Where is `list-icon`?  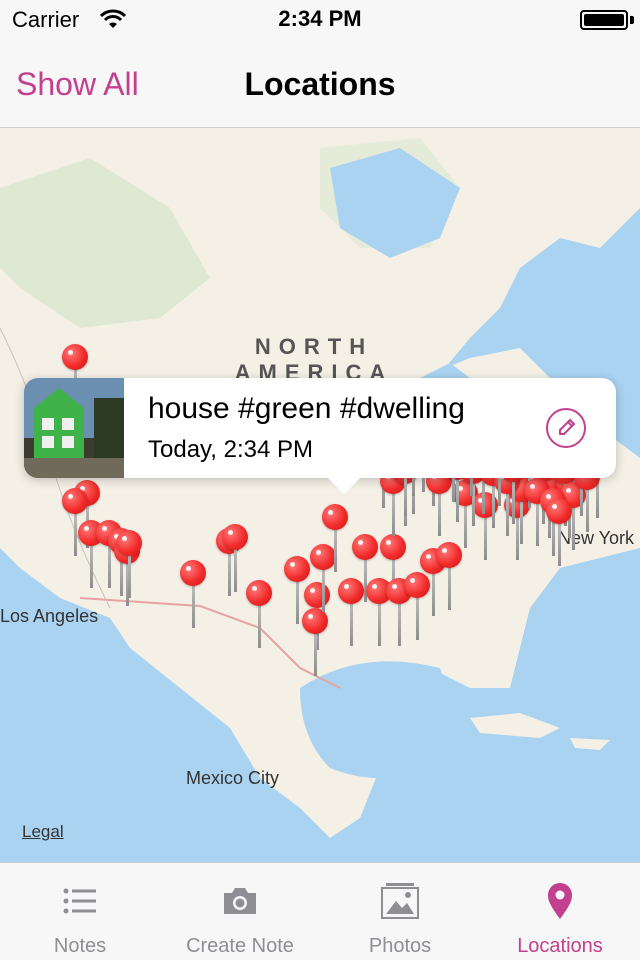 list-icon is located at coordinates (79, 901).